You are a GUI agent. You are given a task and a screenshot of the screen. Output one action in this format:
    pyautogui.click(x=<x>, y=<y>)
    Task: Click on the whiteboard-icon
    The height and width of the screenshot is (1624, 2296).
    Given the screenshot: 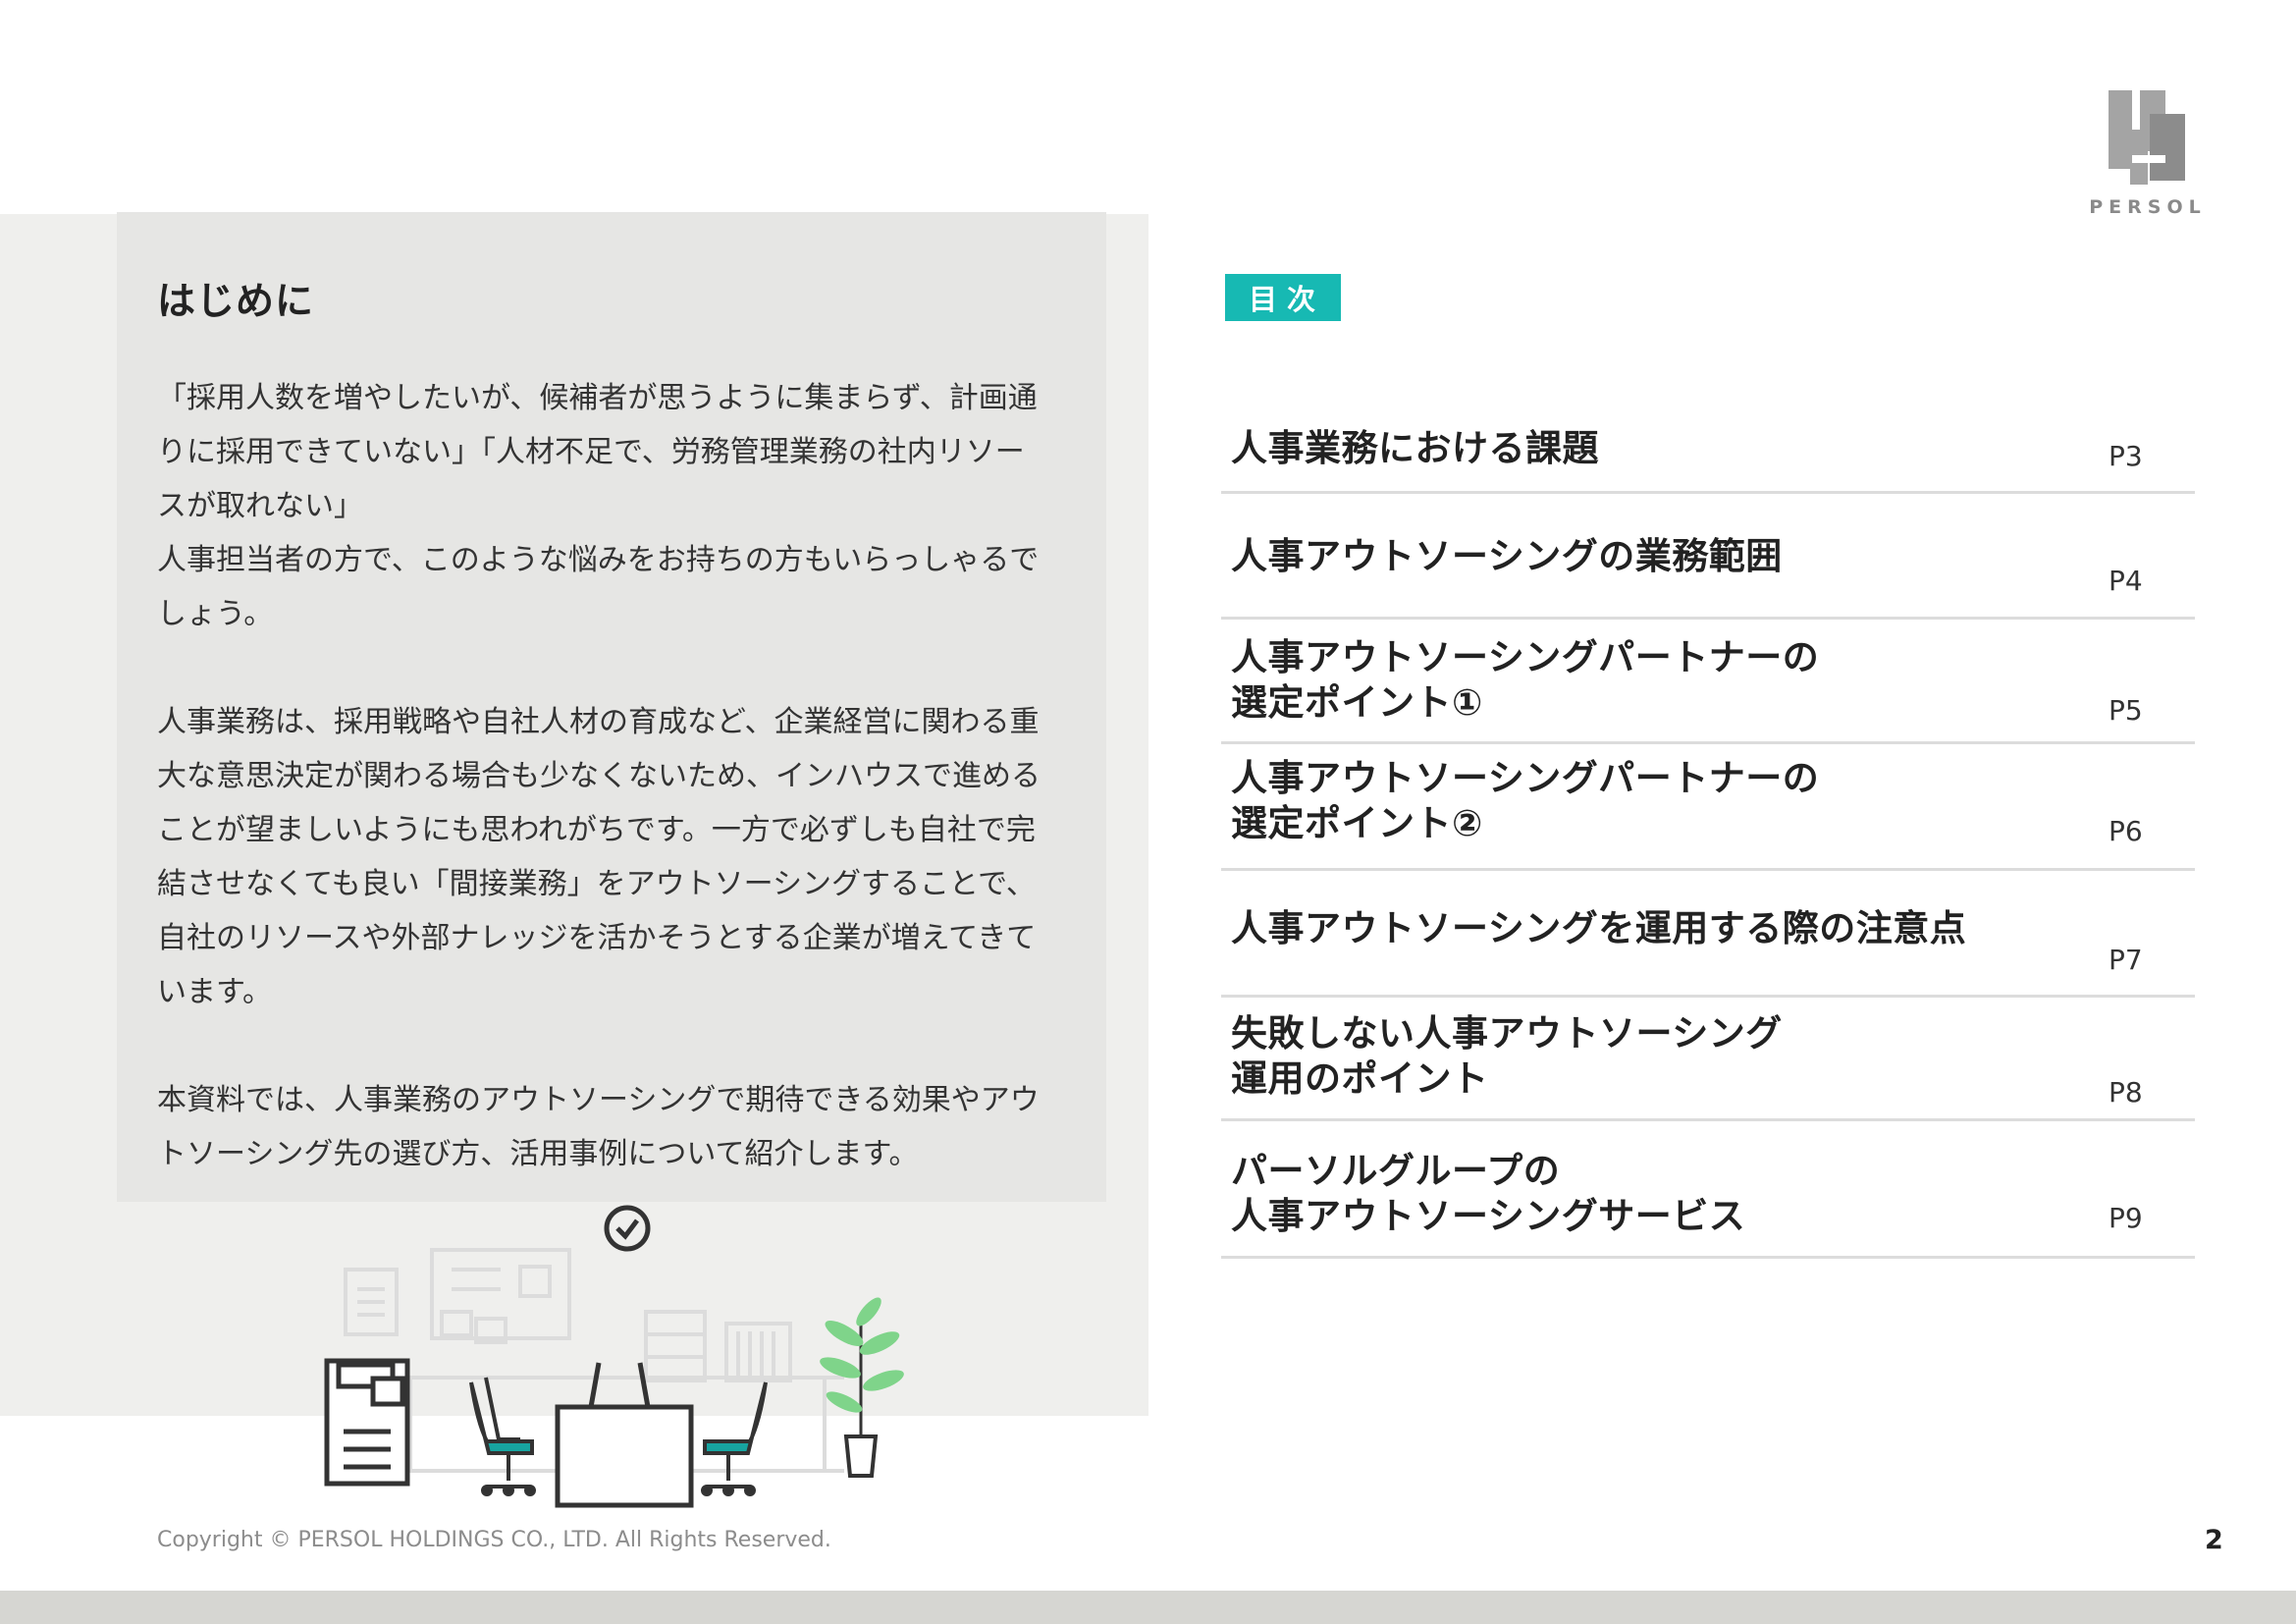 What is the action you would take?
    pyautogui.click(x=501, y=1296)
    